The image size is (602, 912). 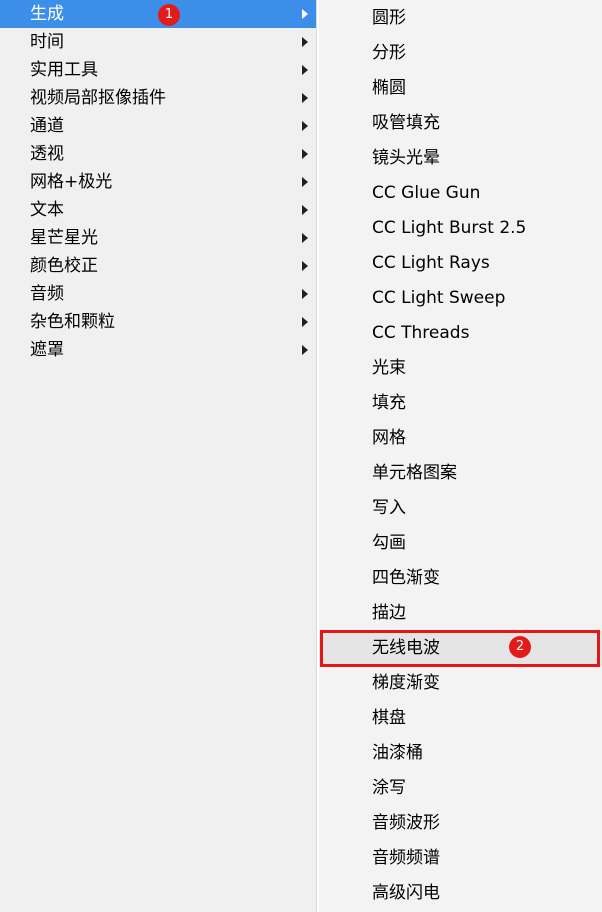 What do you see at coordinates (158, 70) in the screenshot?
I see `menu-item-2: 实用工具` at bounding box center [158, 70].